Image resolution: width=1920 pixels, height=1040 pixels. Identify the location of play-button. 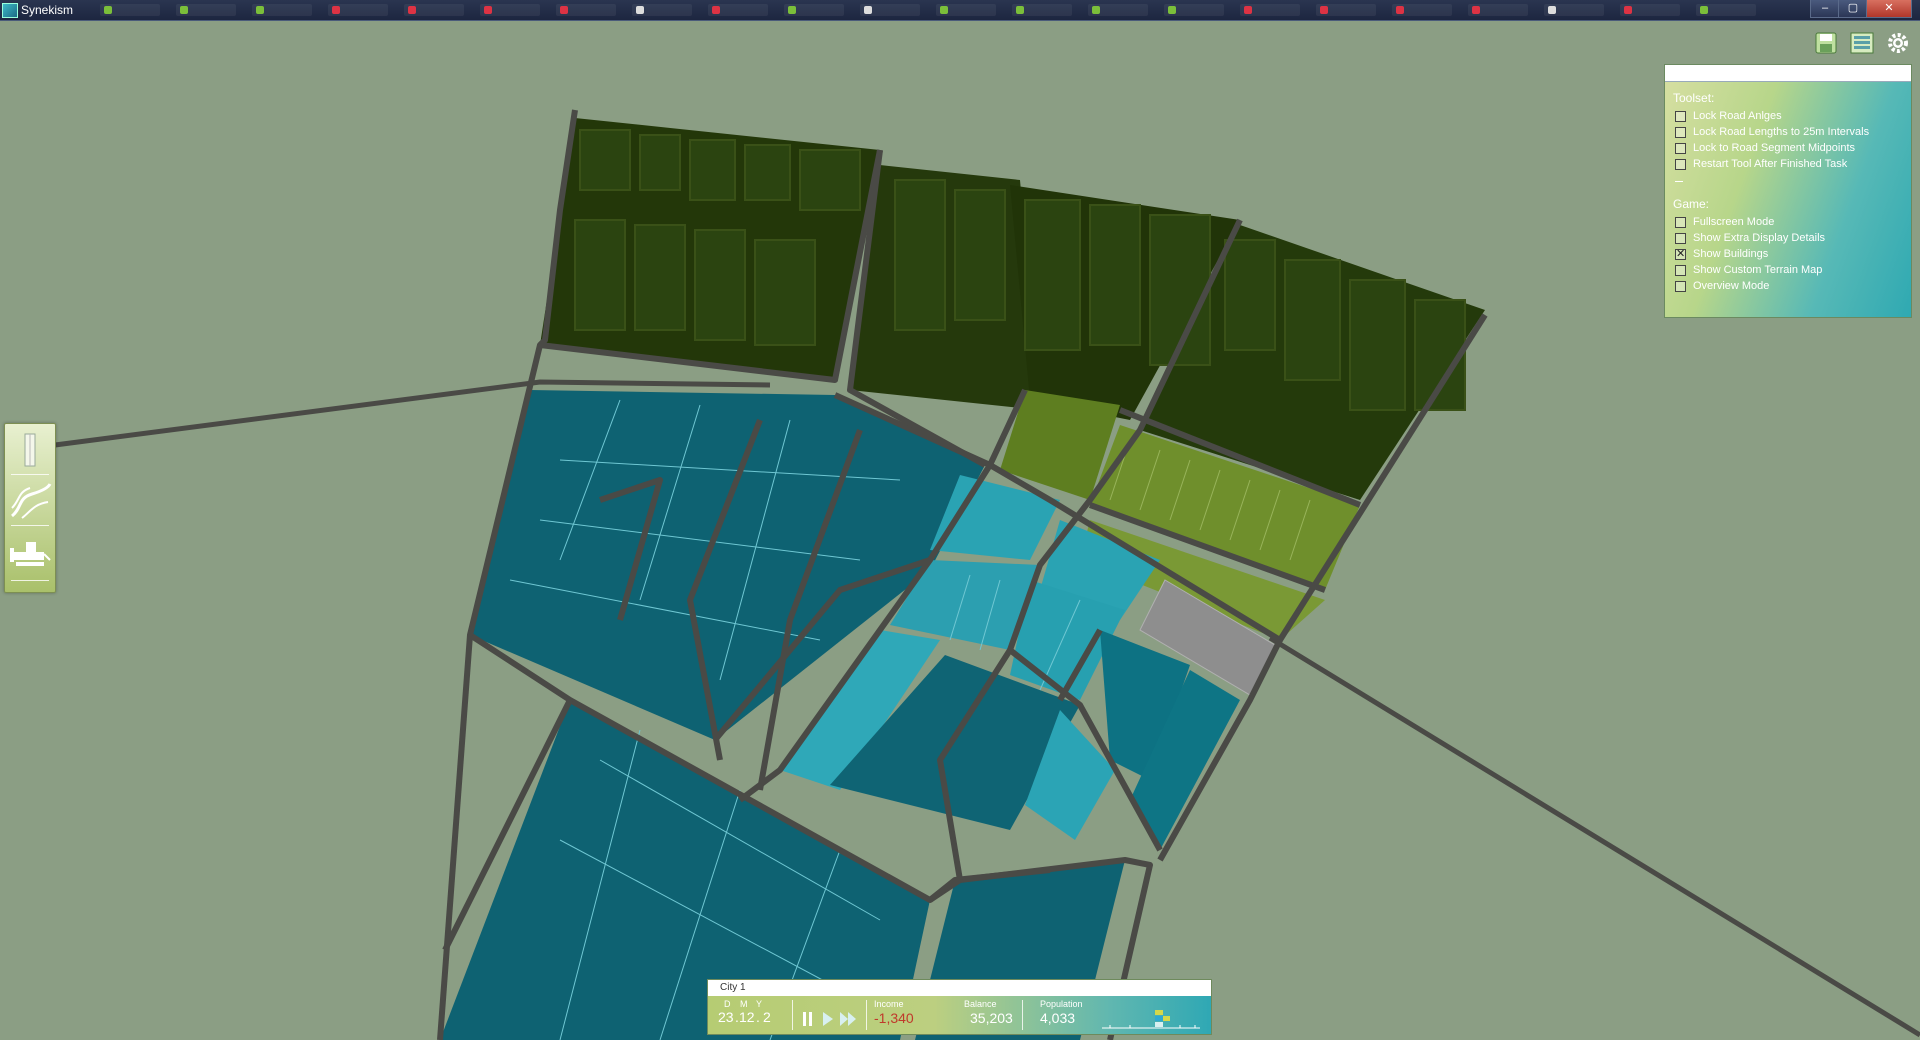
(828, 1020).